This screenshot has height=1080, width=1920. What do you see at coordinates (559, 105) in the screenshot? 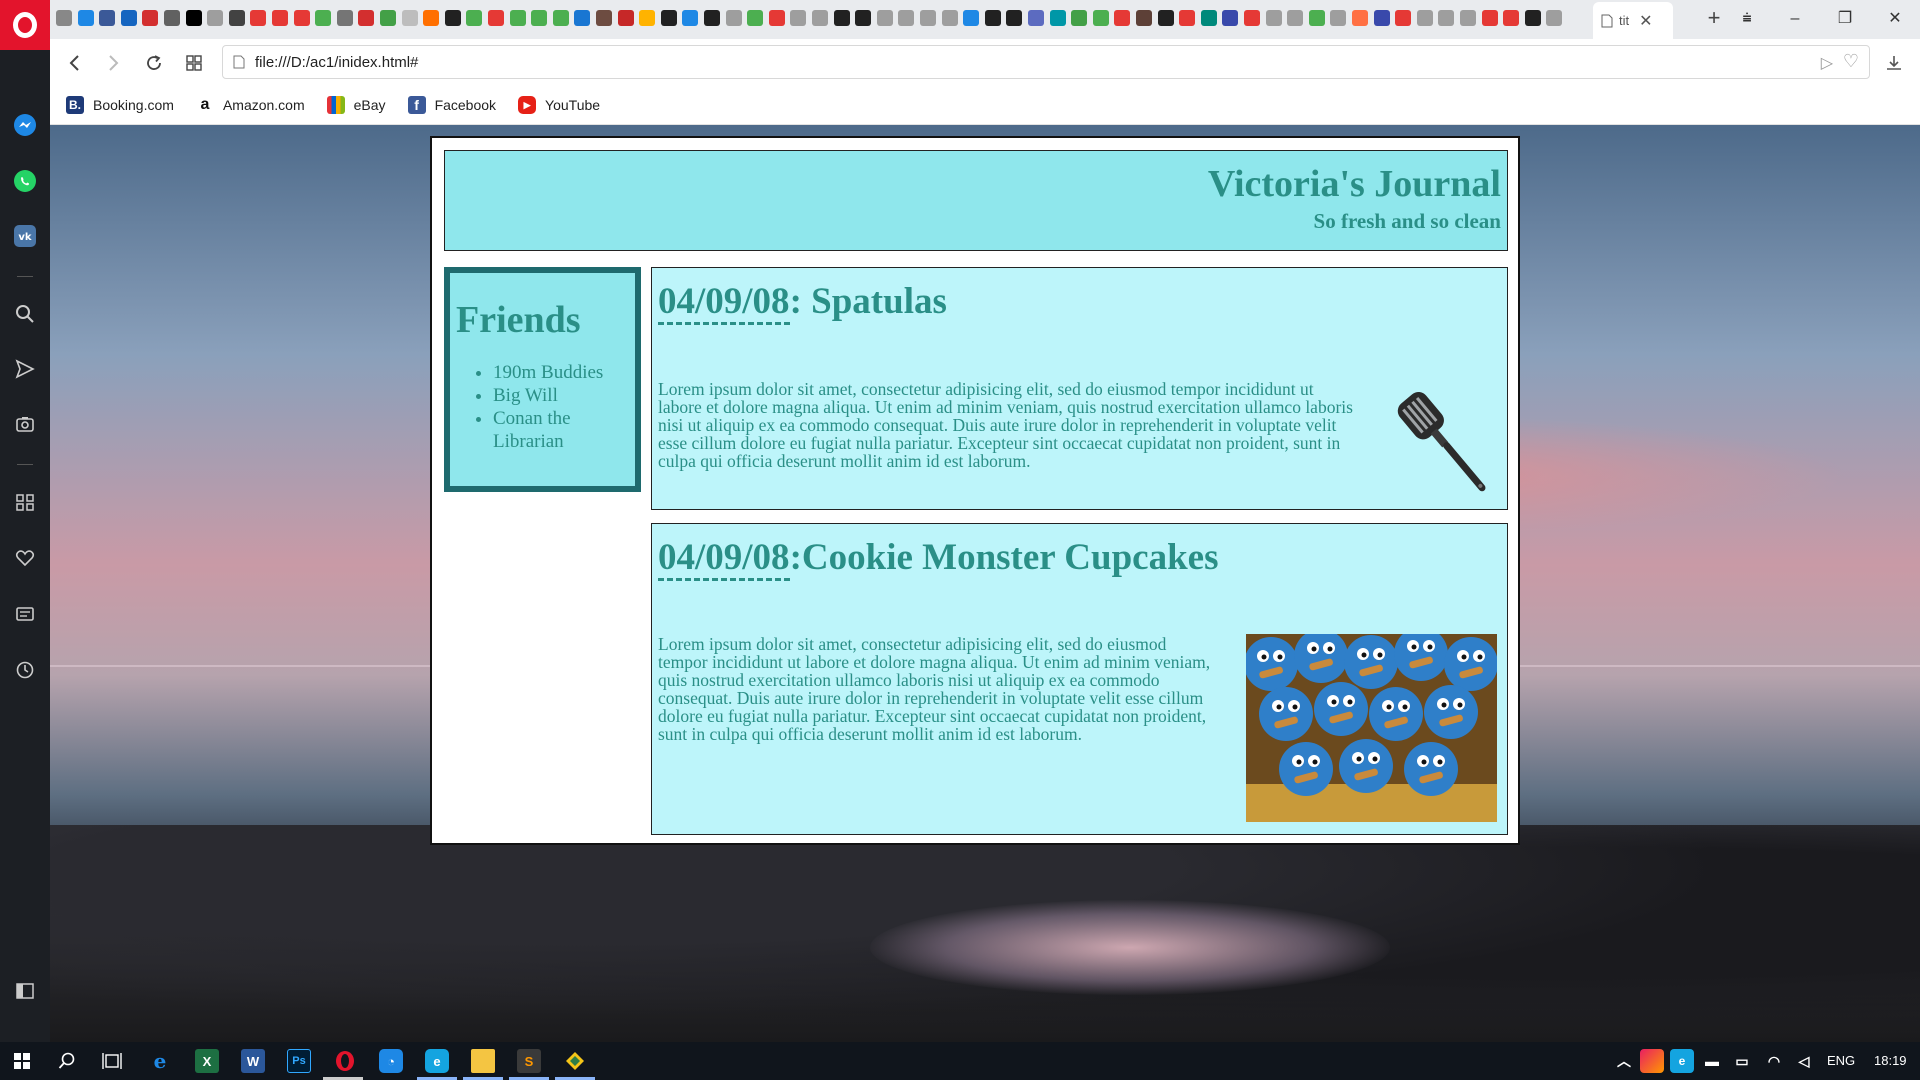
I see `bookmark-youtube: ▶ YouTube` at bounding box center [559, 105].